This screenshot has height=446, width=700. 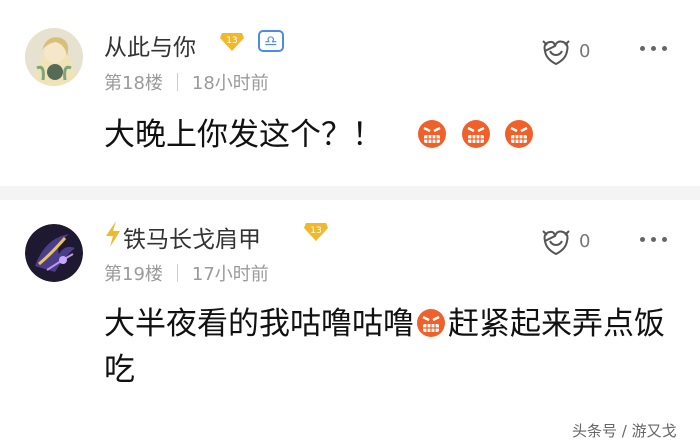 I want to click on angry-face-emoji, so click(x=431, y=323).